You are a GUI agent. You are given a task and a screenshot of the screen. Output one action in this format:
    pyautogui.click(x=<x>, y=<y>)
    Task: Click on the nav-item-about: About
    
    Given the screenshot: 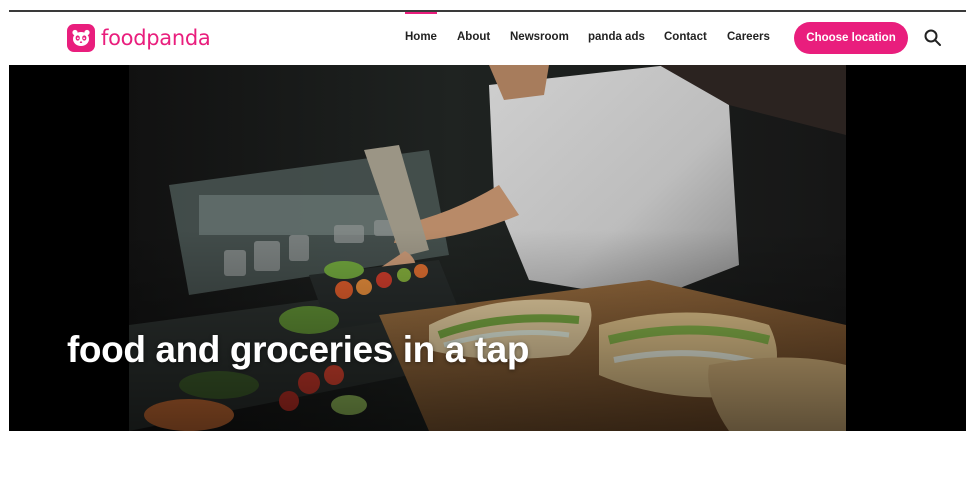 What is the action you would take?
    pyautogui.click(x=473, y=37)
    